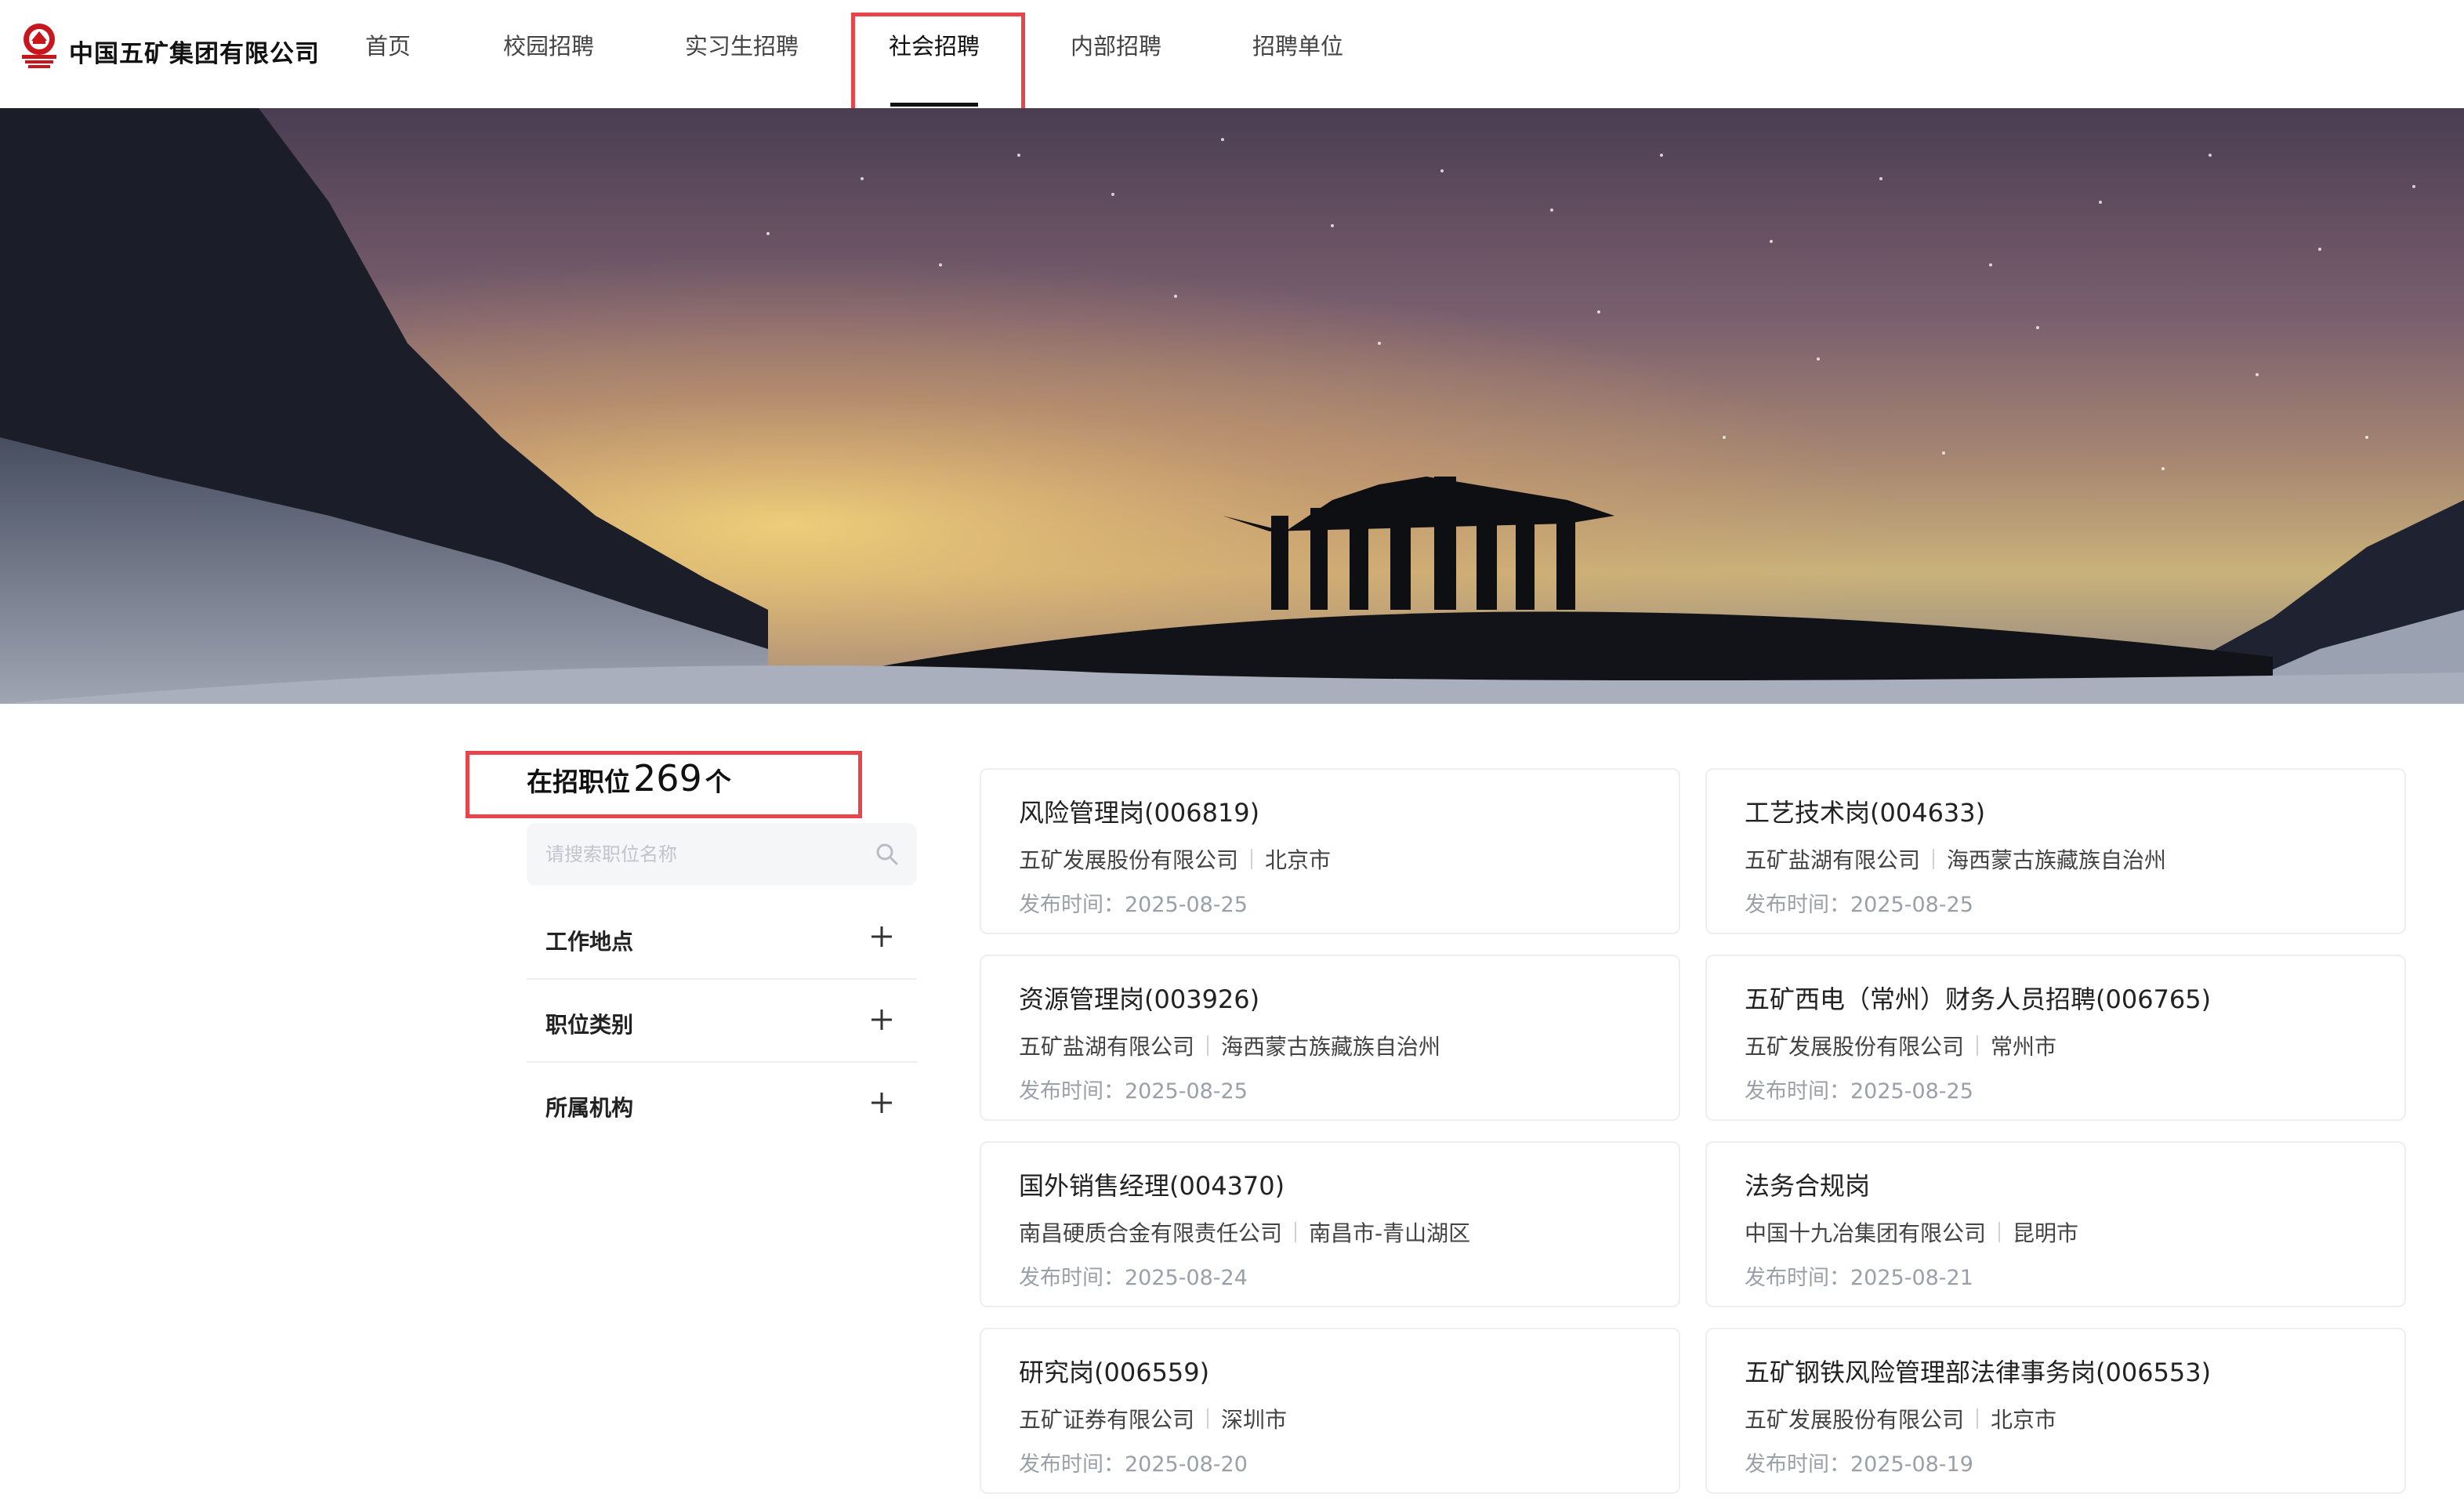 This screenshot has width=2464, height=1508. Describe the element at coordinates (1911, 1465) in the screenshot. I see `date-value: 2025-08-19` at that location.